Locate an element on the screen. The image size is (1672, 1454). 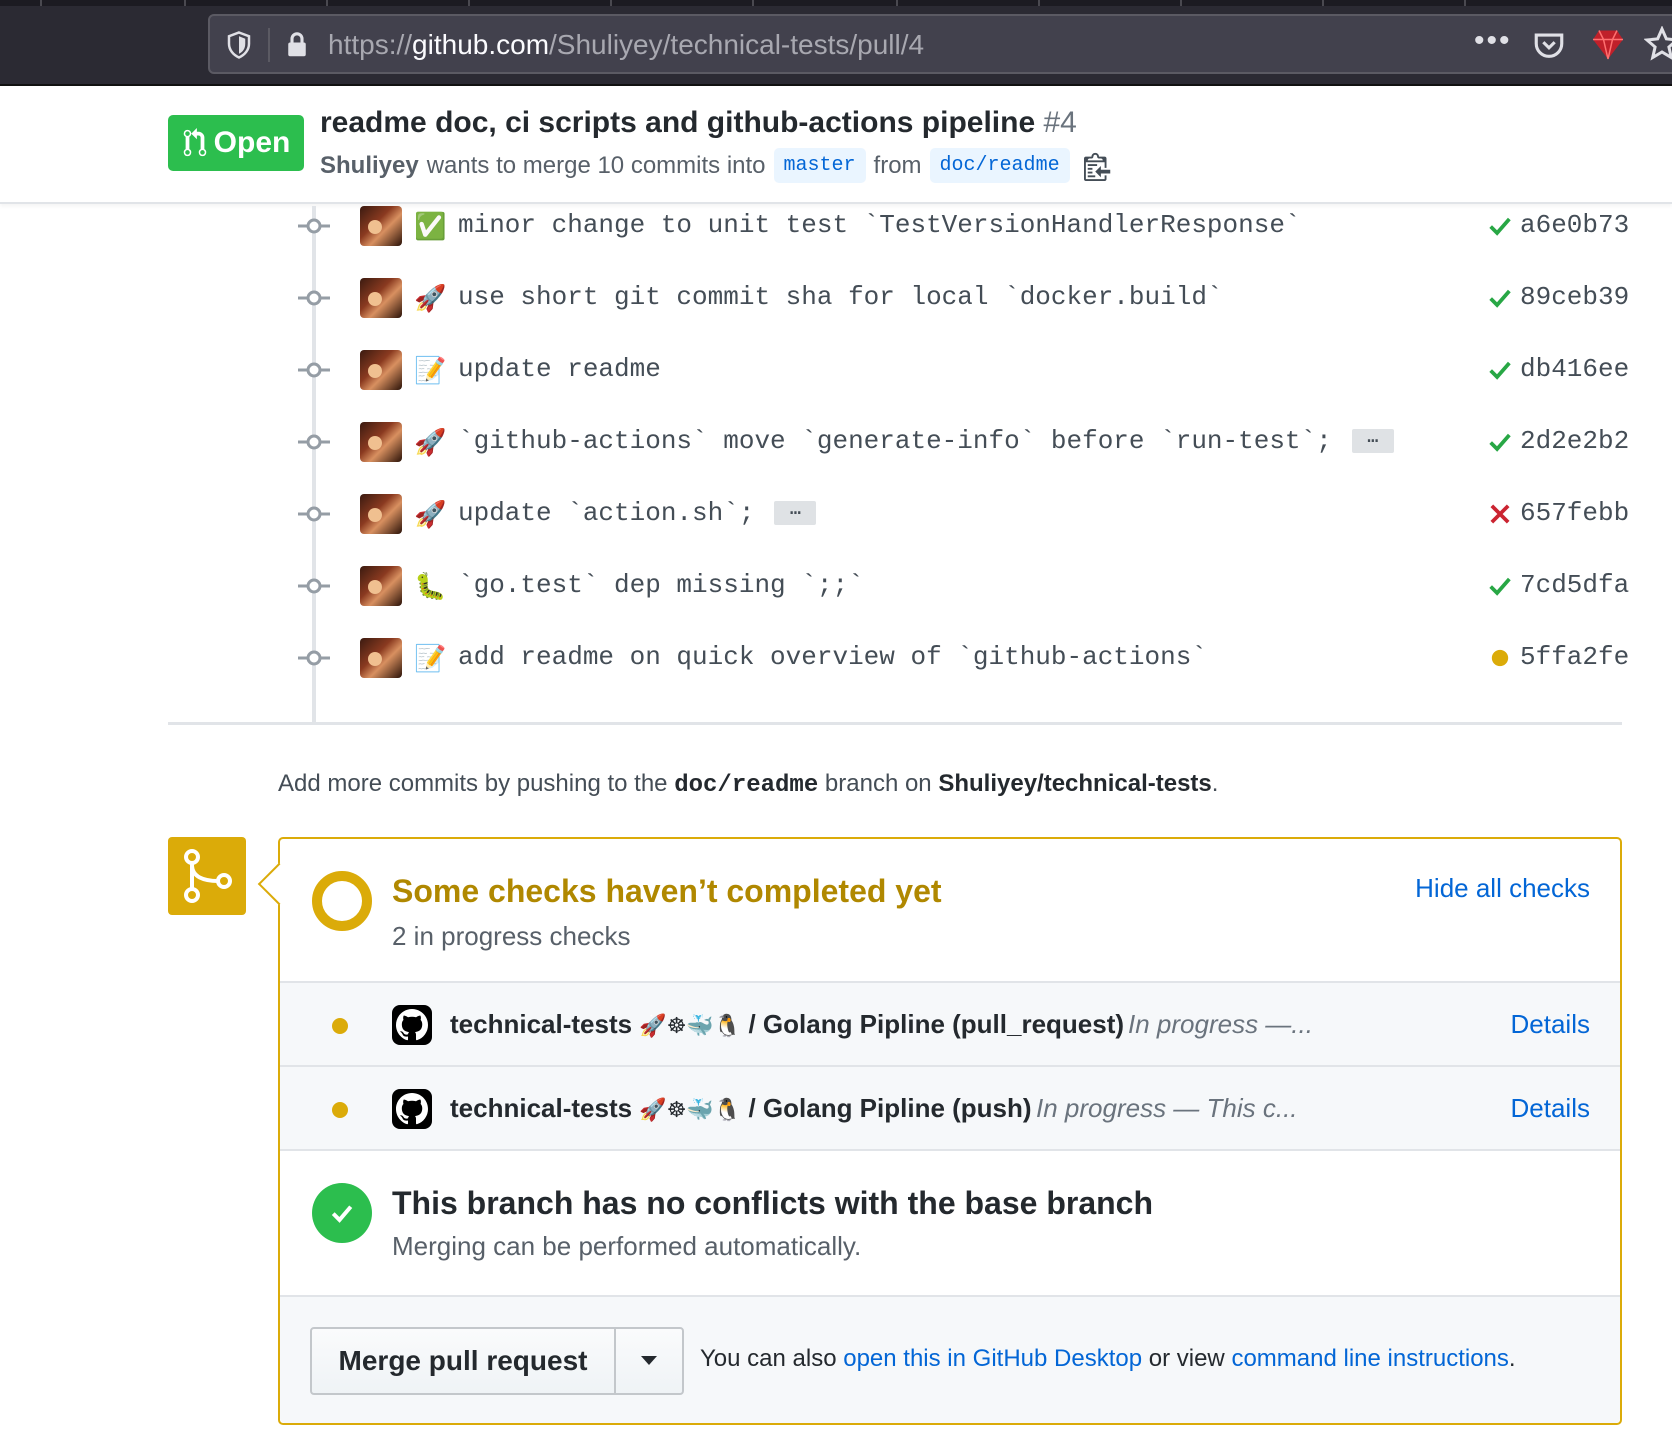
commit-emoji: ✅ is located at coordinates (430, 226).